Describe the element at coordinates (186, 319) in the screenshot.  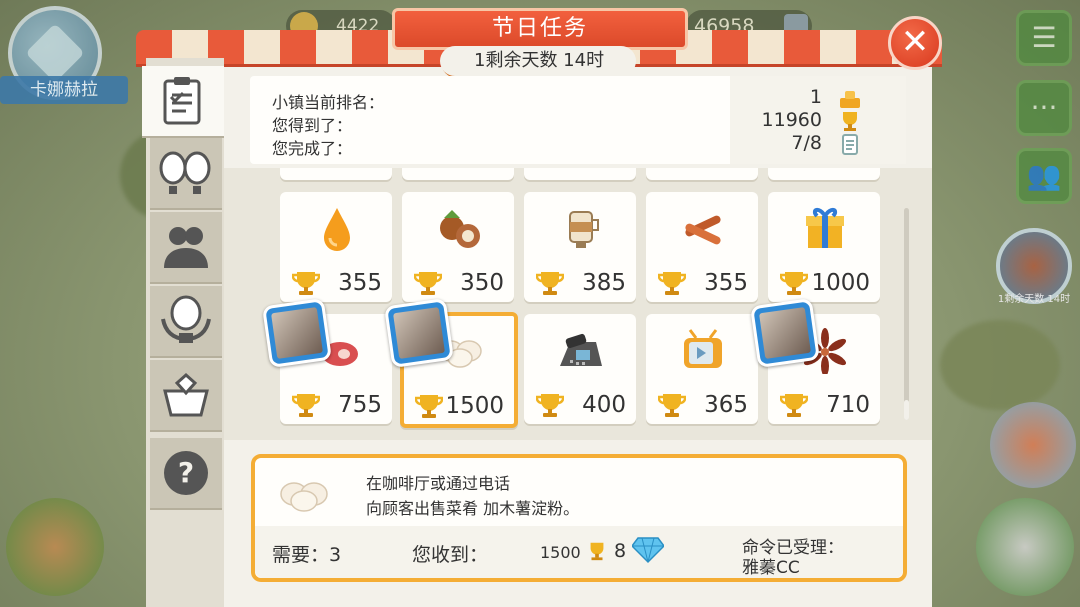
I see `balloon-laurel-icon` at that location.